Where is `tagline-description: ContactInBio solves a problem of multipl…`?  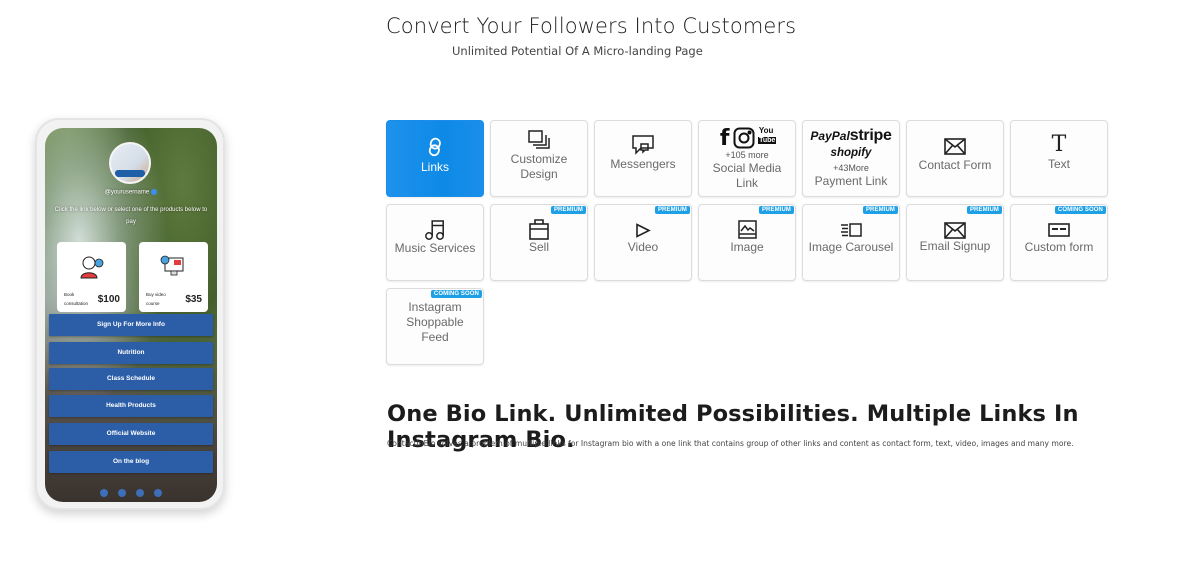 tagline-description: ContactInBio solves a problem of multipl… is located at coordinates (730, 443).